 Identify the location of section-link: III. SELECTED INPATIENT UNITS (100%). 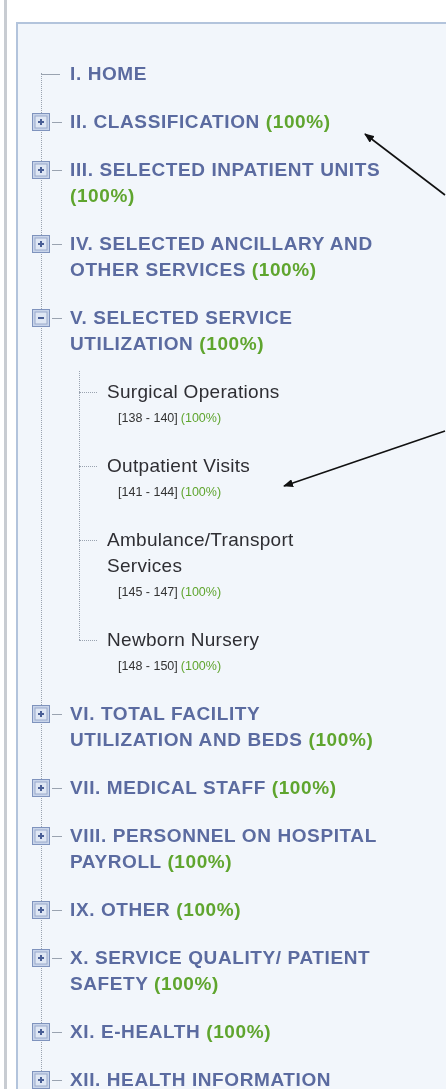
(228, 183).